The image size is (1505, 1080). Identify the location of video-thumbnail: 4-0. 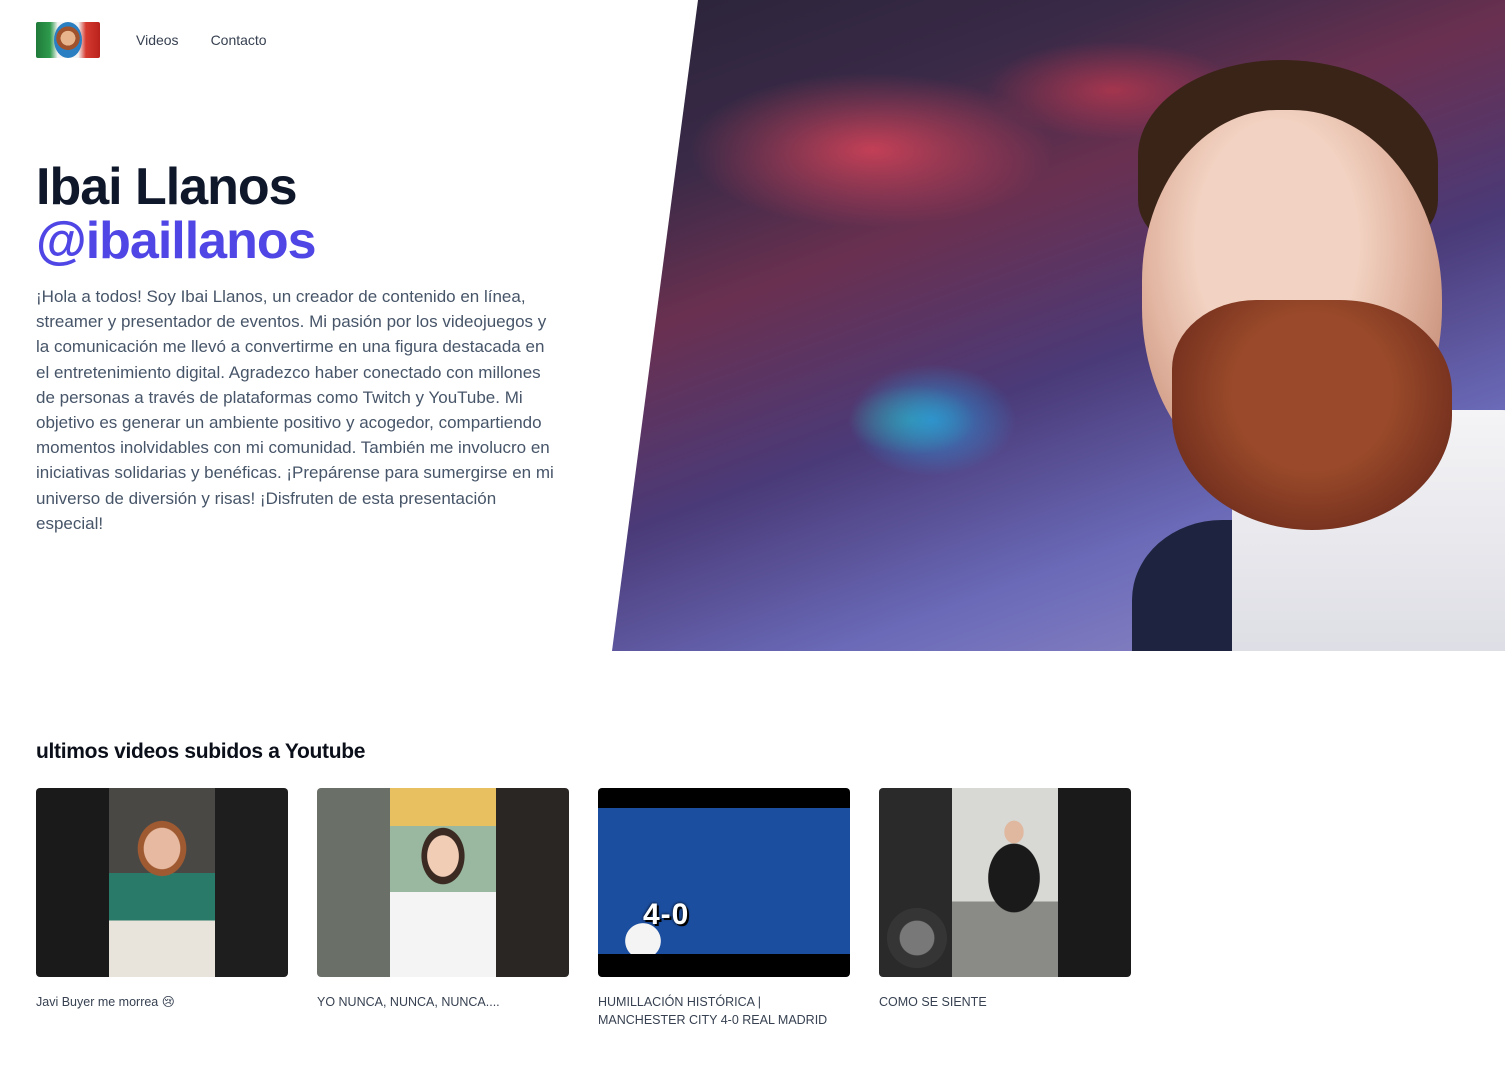
(724, 882).